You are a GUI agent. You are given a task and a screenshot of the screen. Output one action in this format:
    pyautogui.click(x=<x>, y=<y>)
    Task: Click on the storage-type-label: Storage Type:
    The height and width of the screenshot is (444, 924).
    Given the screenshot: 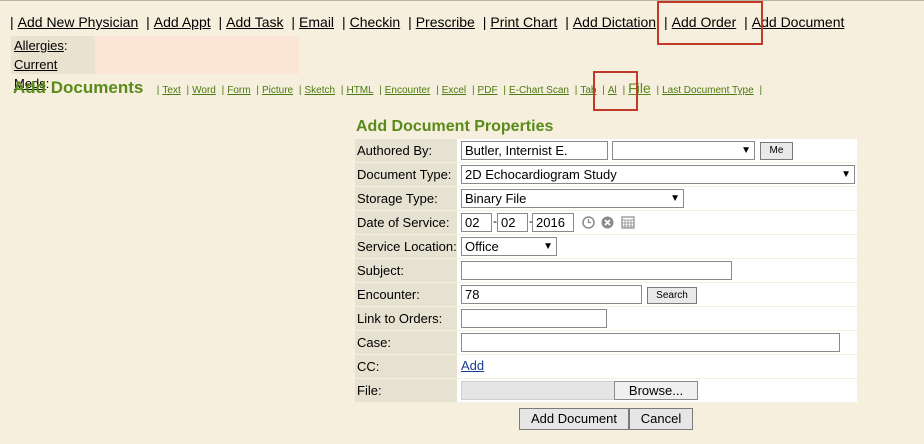 What is the action you would take?
    pyautogui.click(x=406, y=198)
    